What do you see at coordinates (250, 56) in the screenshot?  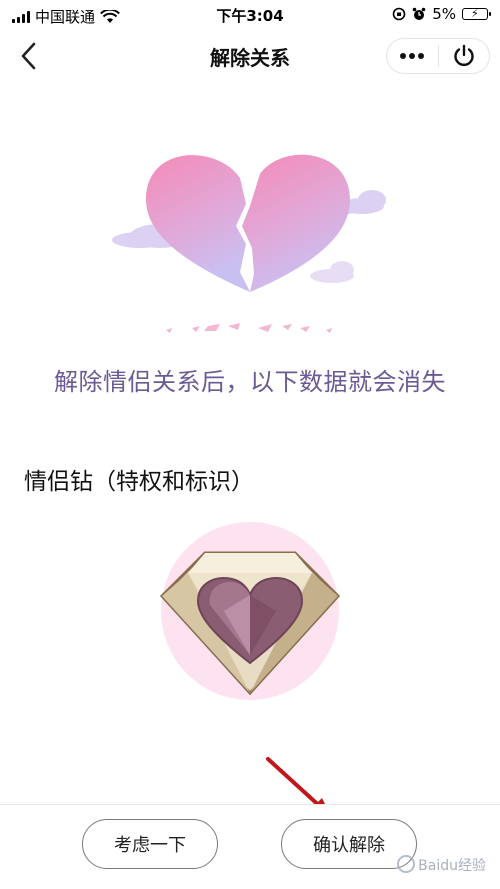 I see `nav-bar: 解除关系` at bounding box center [250, 56].